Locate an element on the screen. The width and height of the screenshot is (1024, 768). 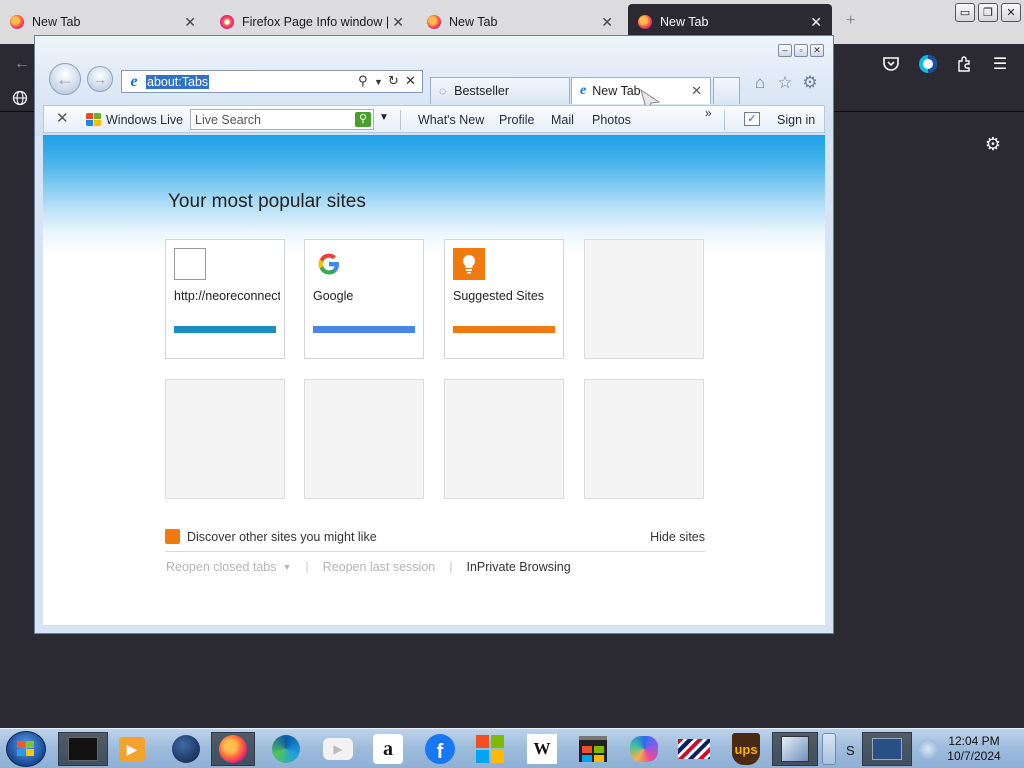
restore-button: ❐ is located at coordinates (988, 12).